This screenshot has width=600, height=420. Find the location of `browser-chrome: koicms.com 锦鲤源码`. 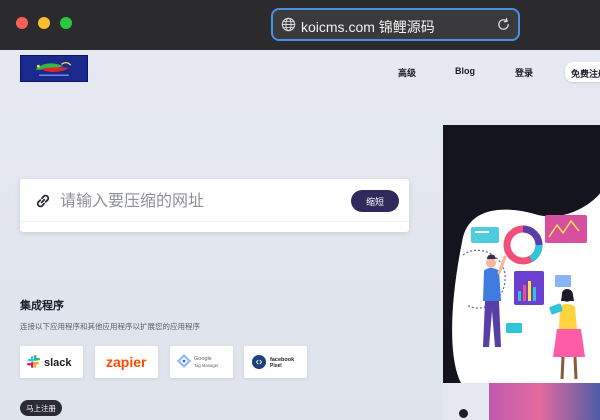

browser-chrome: koicms.com 锦鲤源码 is located at coordinates (300, 25).